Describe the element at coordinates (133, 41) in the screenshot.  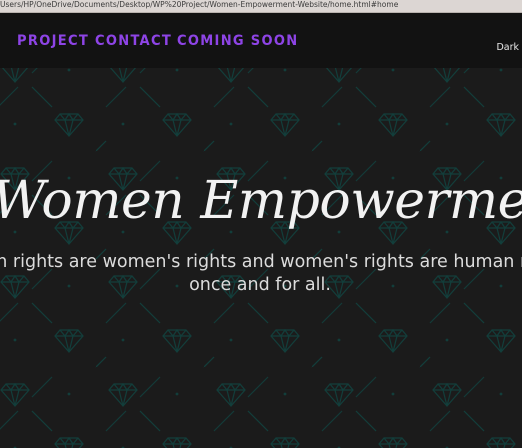
I see `nav-link-contact: CONTACT` at that location.